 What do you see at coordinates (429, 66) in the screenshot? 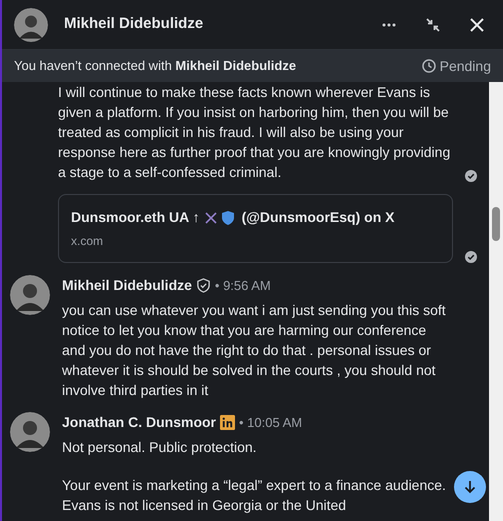
I see `clock-icon` at bounding box center [429, 66].